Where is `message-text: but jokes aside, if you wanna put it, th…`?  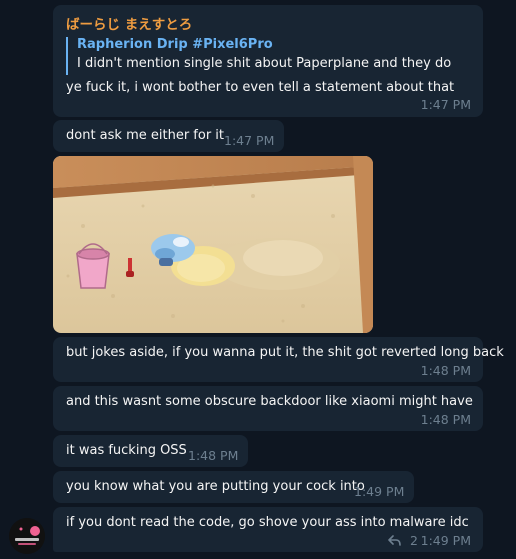
message-text: but jokes aside, if you wanna put it, th… is located at coordinates (285, 352).